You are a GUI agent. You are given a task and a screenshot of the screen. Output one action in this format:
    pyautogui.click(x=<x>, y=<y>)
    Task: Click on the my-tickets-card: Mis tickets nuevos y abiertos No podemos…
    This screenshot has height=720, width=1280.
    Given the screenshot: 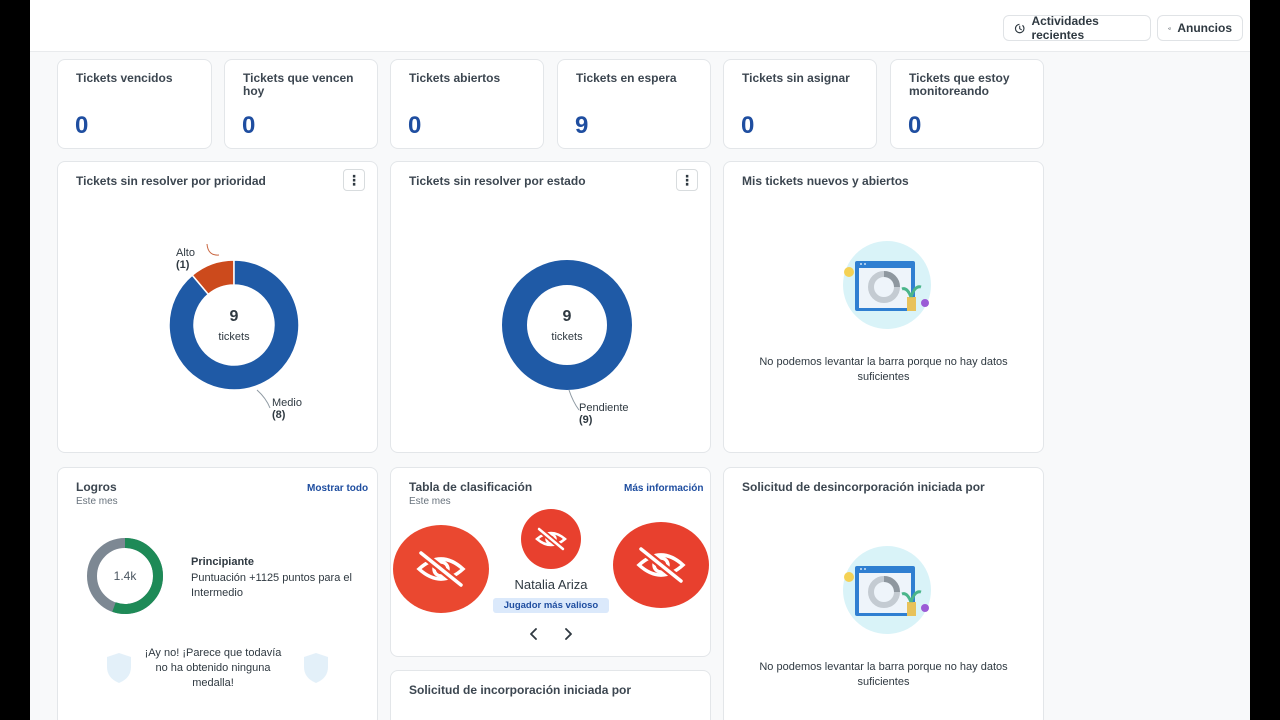 What is the action you would take?
    pyautogui.click(x=883, y=307)
    